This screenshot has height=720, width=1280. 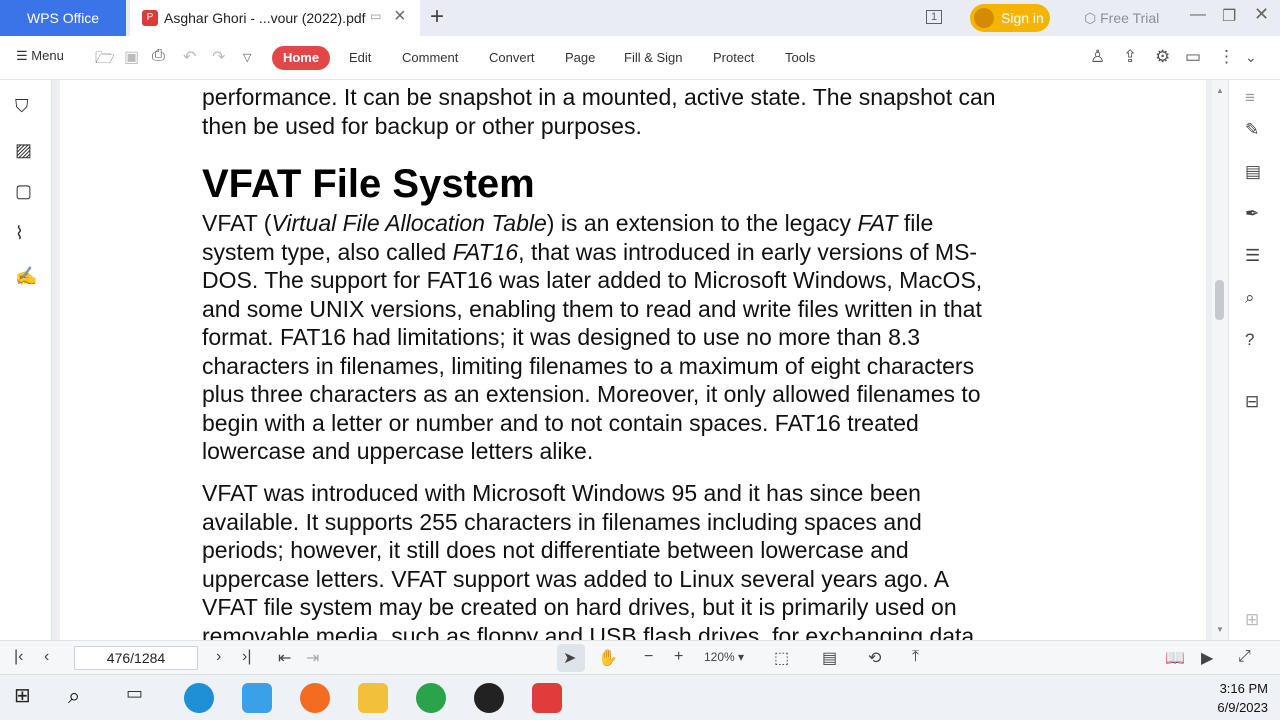 What do you see at coordinates (1244, 657) in the screenshot?
I see `fullscreen-icon: ⤢` at bounding box center [1244, 657].